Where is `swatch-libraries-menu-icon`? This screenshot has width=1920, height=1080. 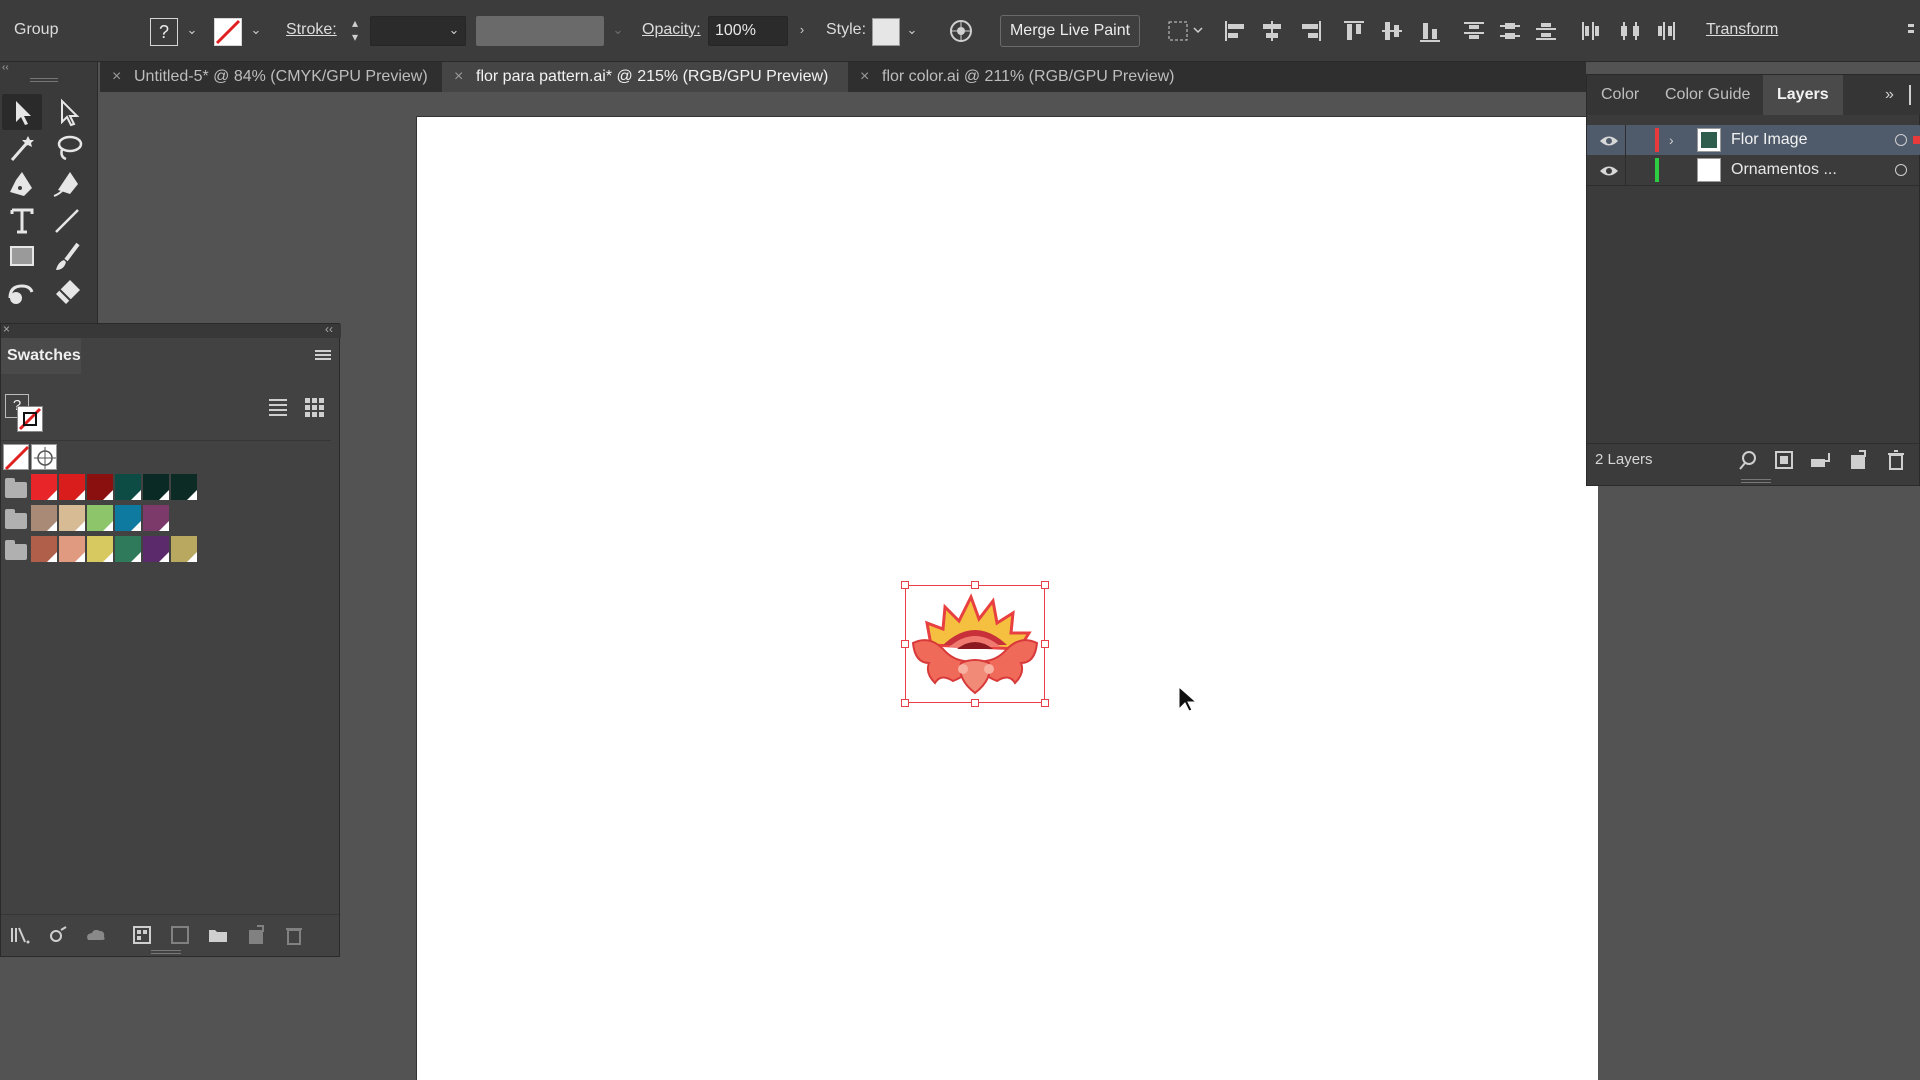
swatch-libraries-menu-icon is located at coordinates (20, 935).